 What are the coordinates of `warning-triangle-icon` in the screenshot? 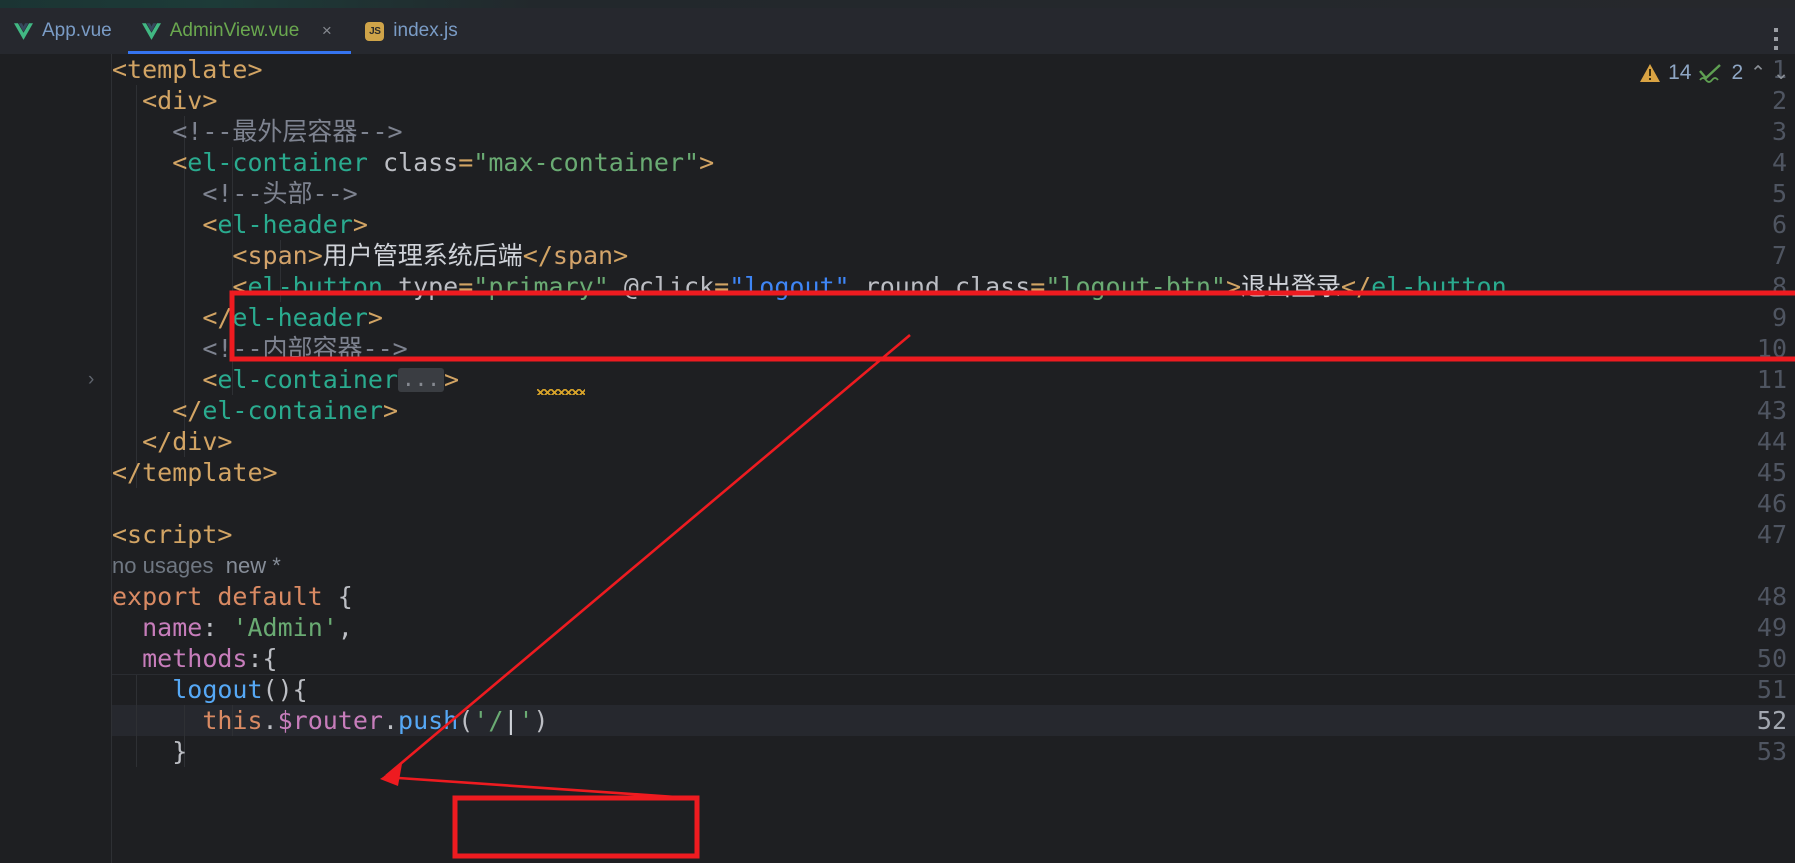 It's located at (1650, 73).